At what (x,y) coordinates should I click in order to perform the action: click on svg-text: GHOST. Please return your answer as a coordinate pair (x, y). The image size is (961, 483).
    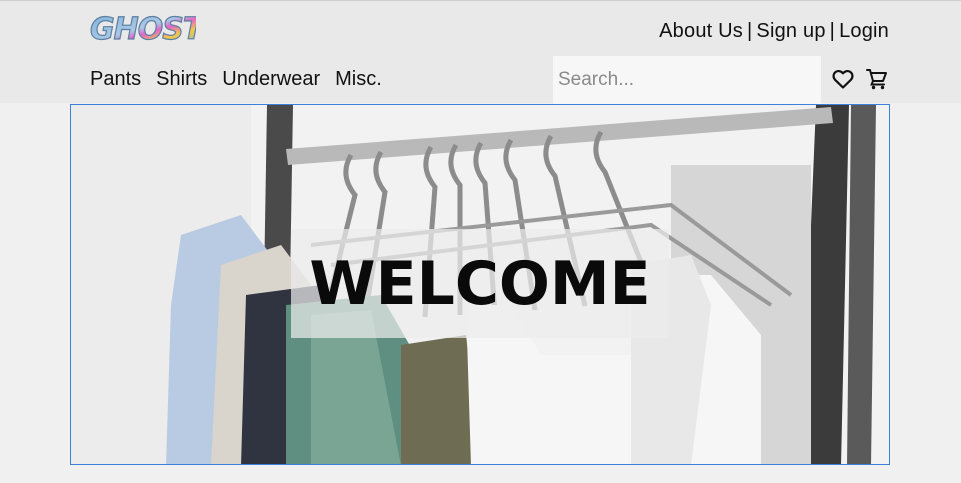
    Looking at the image, I should click on (143, 29).